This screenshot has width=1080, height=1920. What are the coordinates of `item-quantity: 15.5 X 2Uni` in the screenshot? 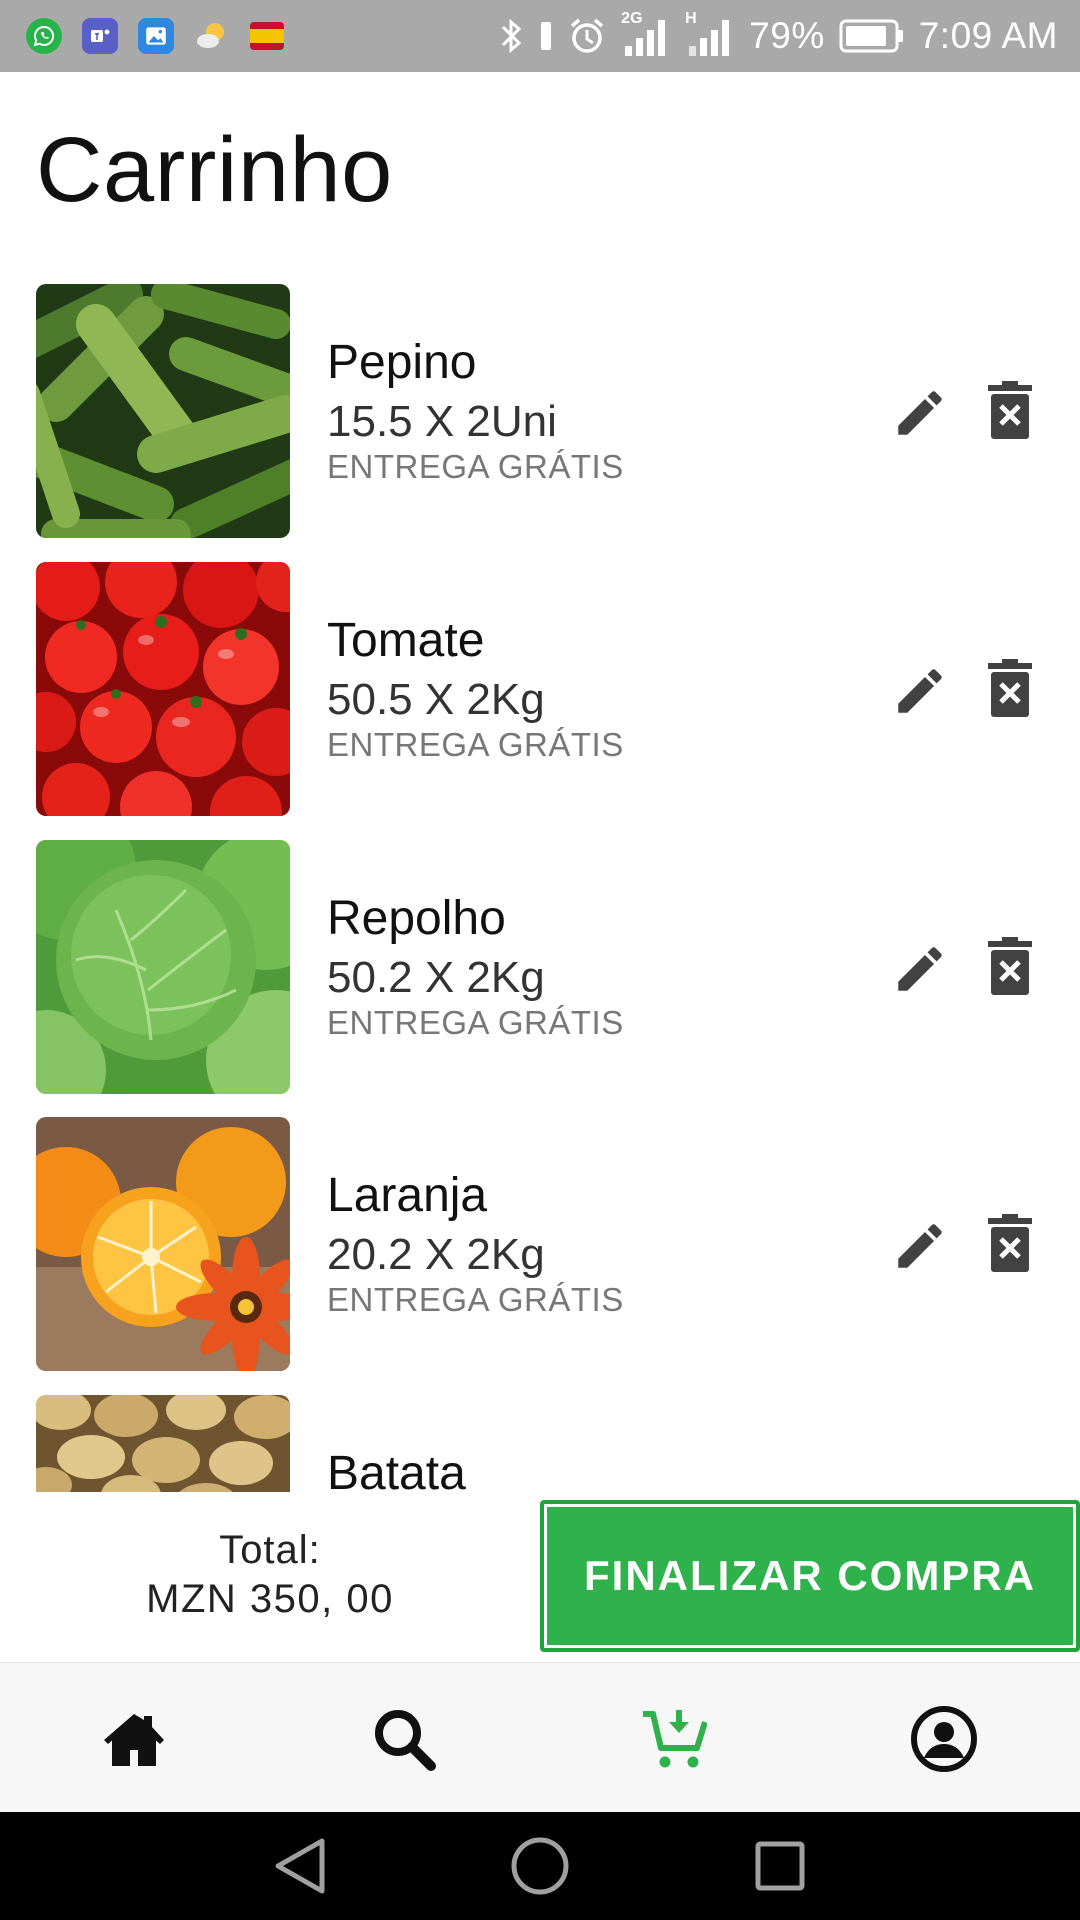 It's located at (442, 421).